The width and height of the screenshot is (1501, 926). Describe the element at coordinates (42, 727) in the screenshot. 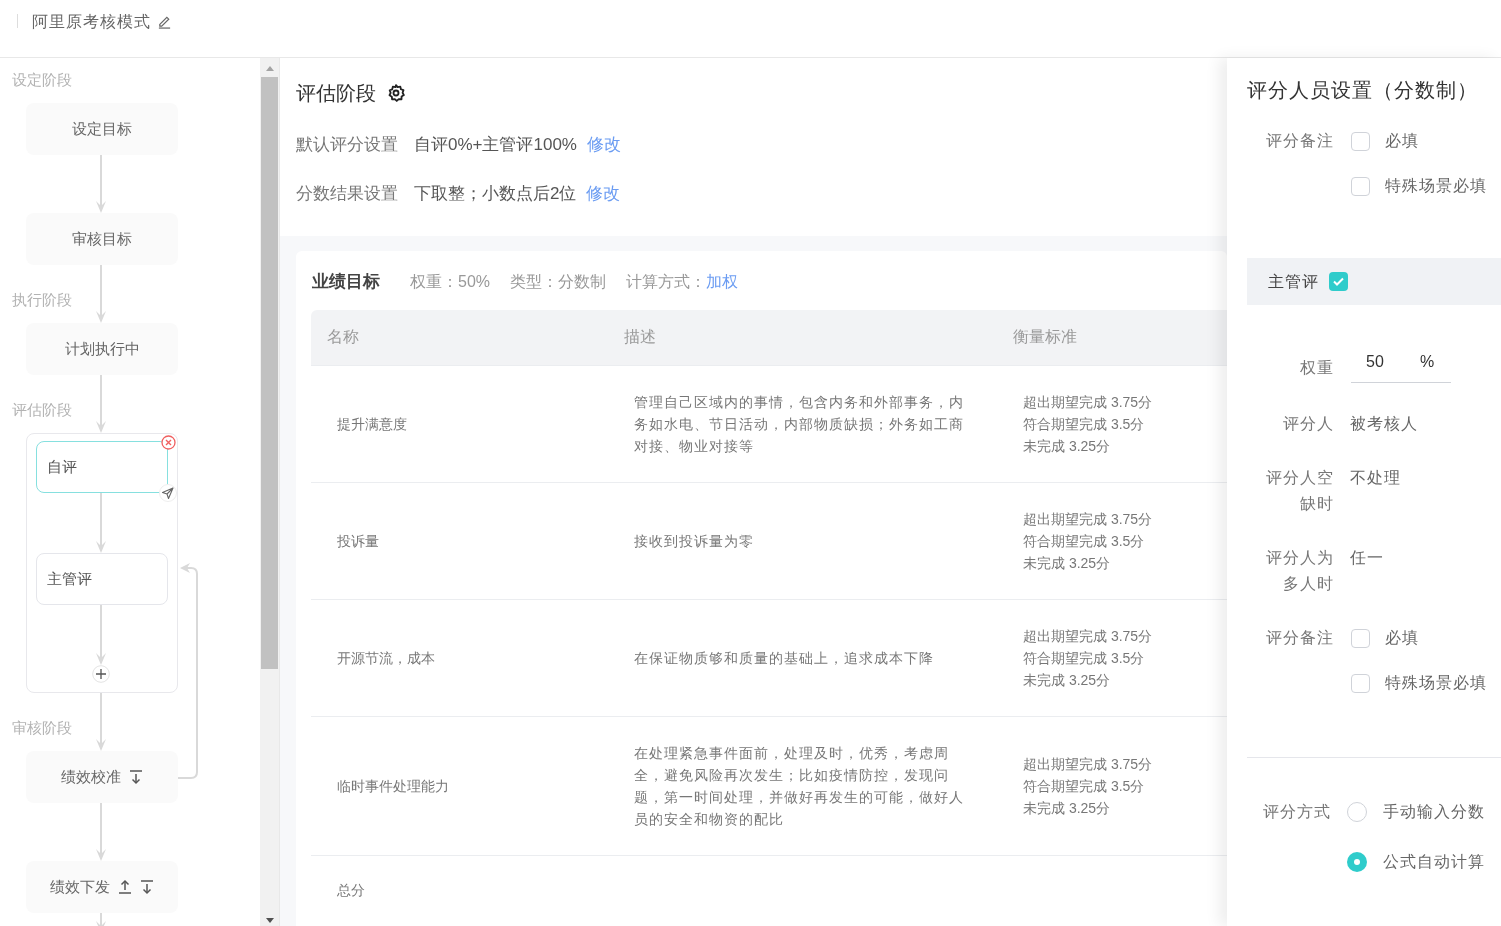

I see `stage-label: 审核阶段` at that location.